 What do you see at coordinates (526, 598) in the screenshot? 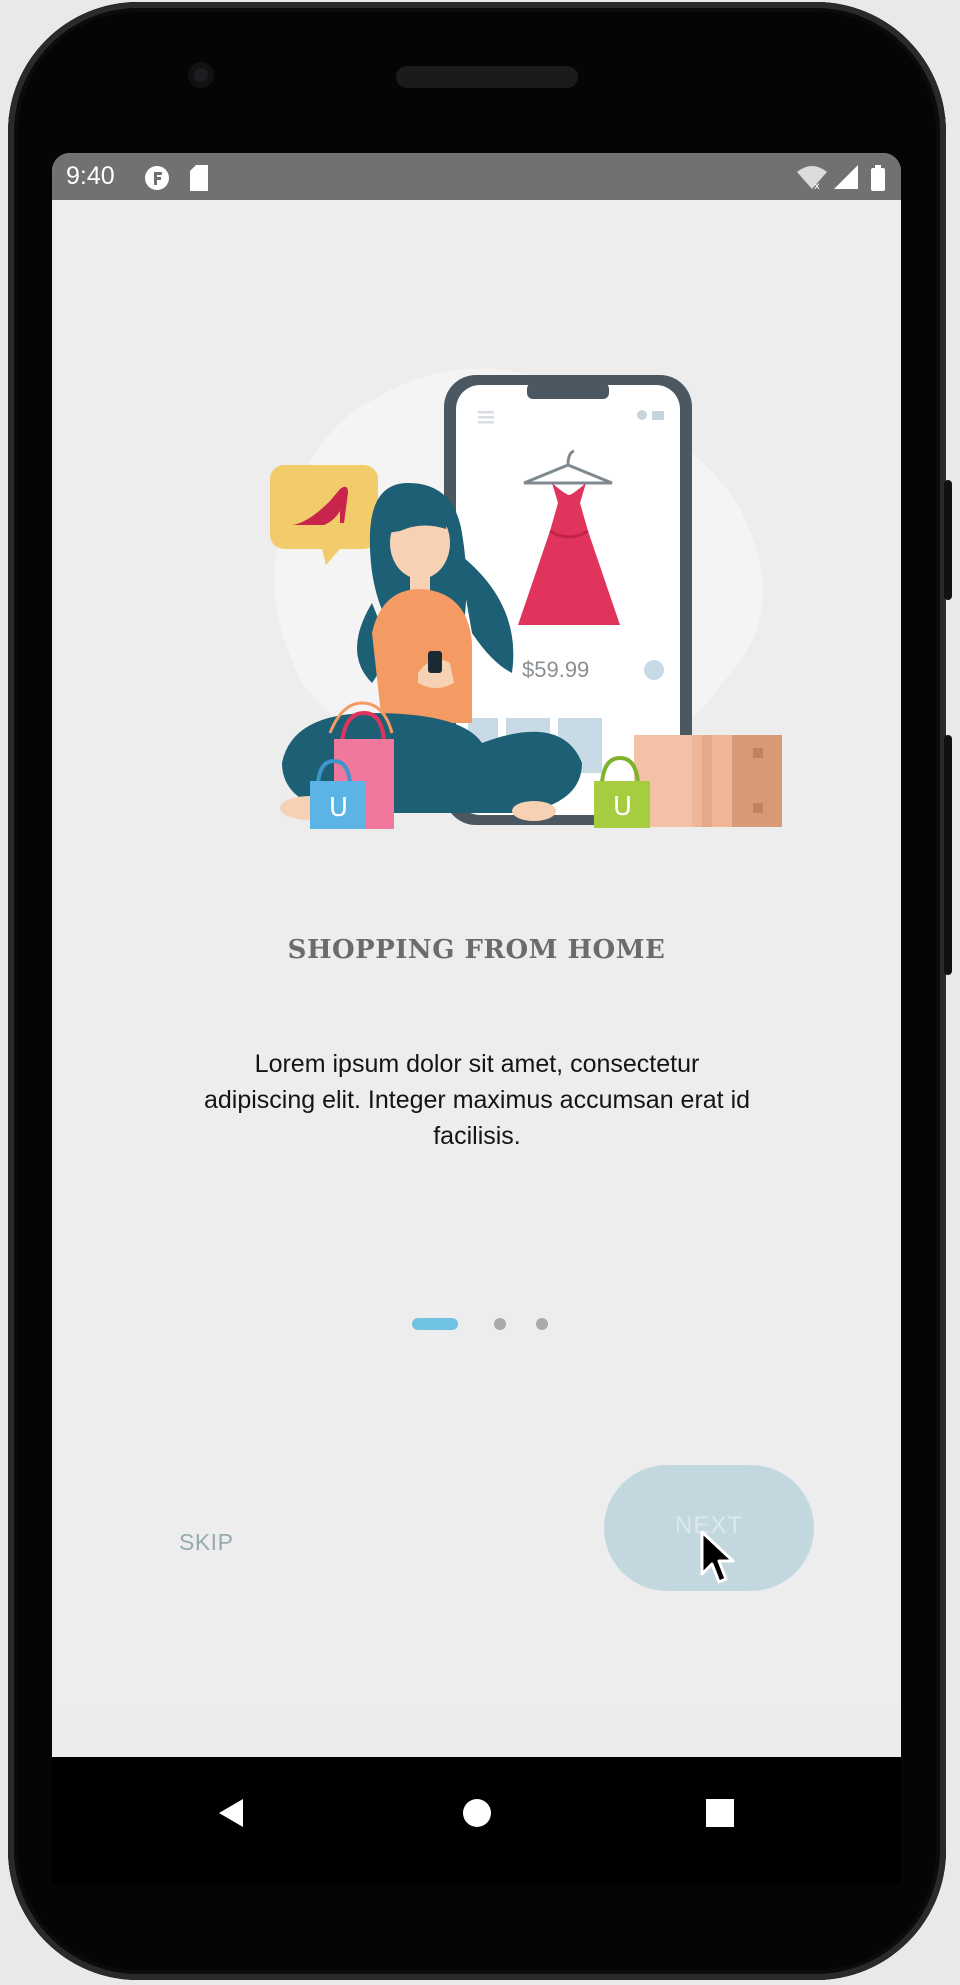
I see `shopping-illustration: $59.99 U U` at bounding box center [526, 598].